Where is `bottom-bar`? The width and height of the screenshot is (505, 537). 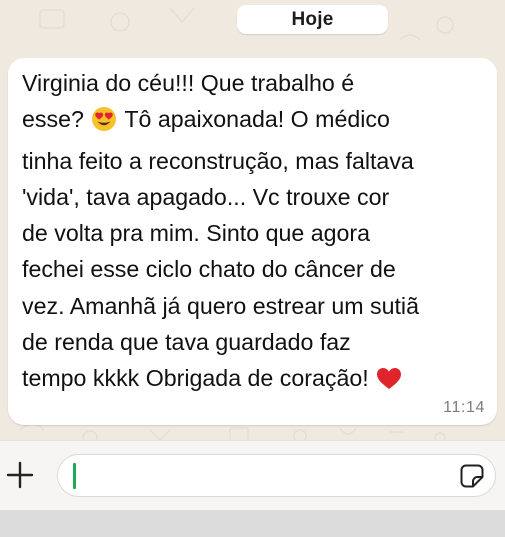
bottom-bar is located at coordinates (252, 523).